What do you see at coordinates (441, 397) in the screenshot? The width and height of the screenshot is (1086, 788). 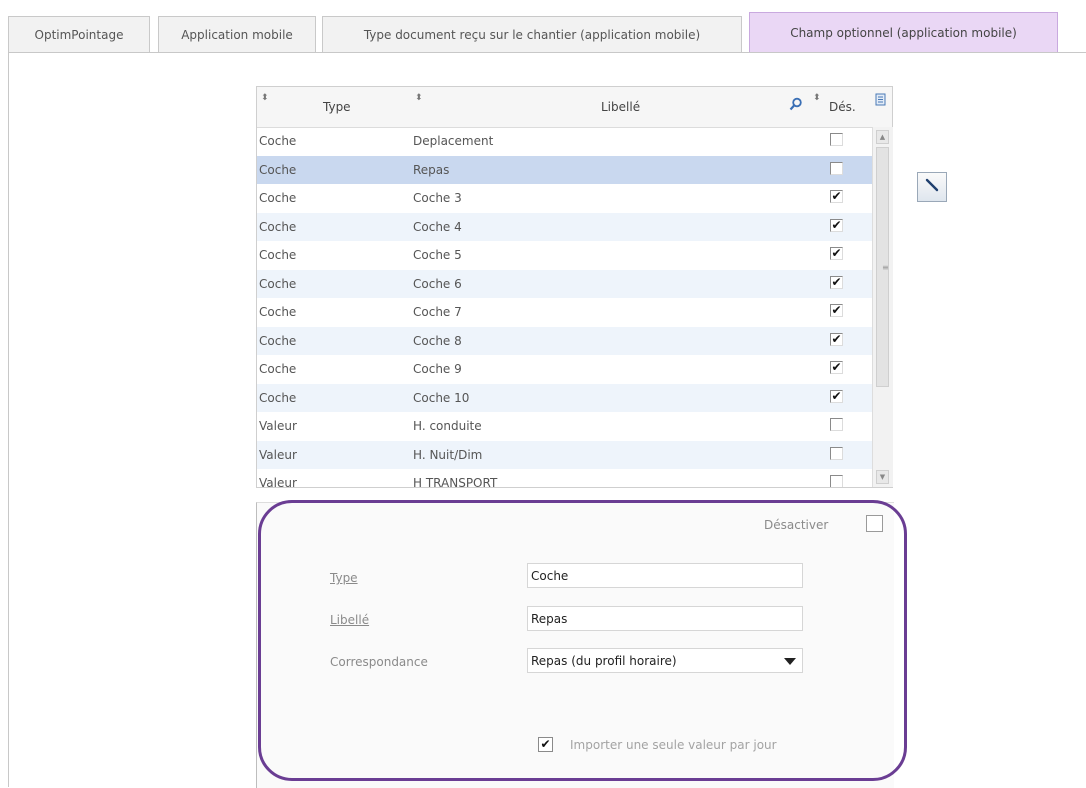 I see `cell-libelle: Coche 10` at bounding box center [441, 397].